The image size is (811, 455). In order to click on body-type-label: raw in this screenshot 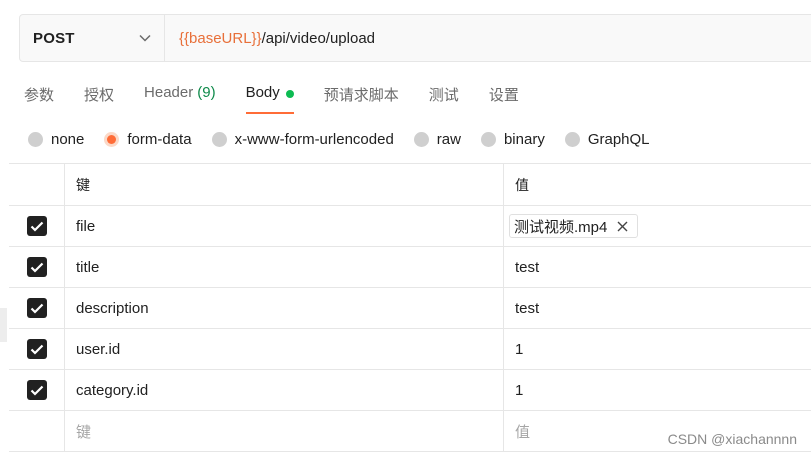, I will do `click(448, 139)`.